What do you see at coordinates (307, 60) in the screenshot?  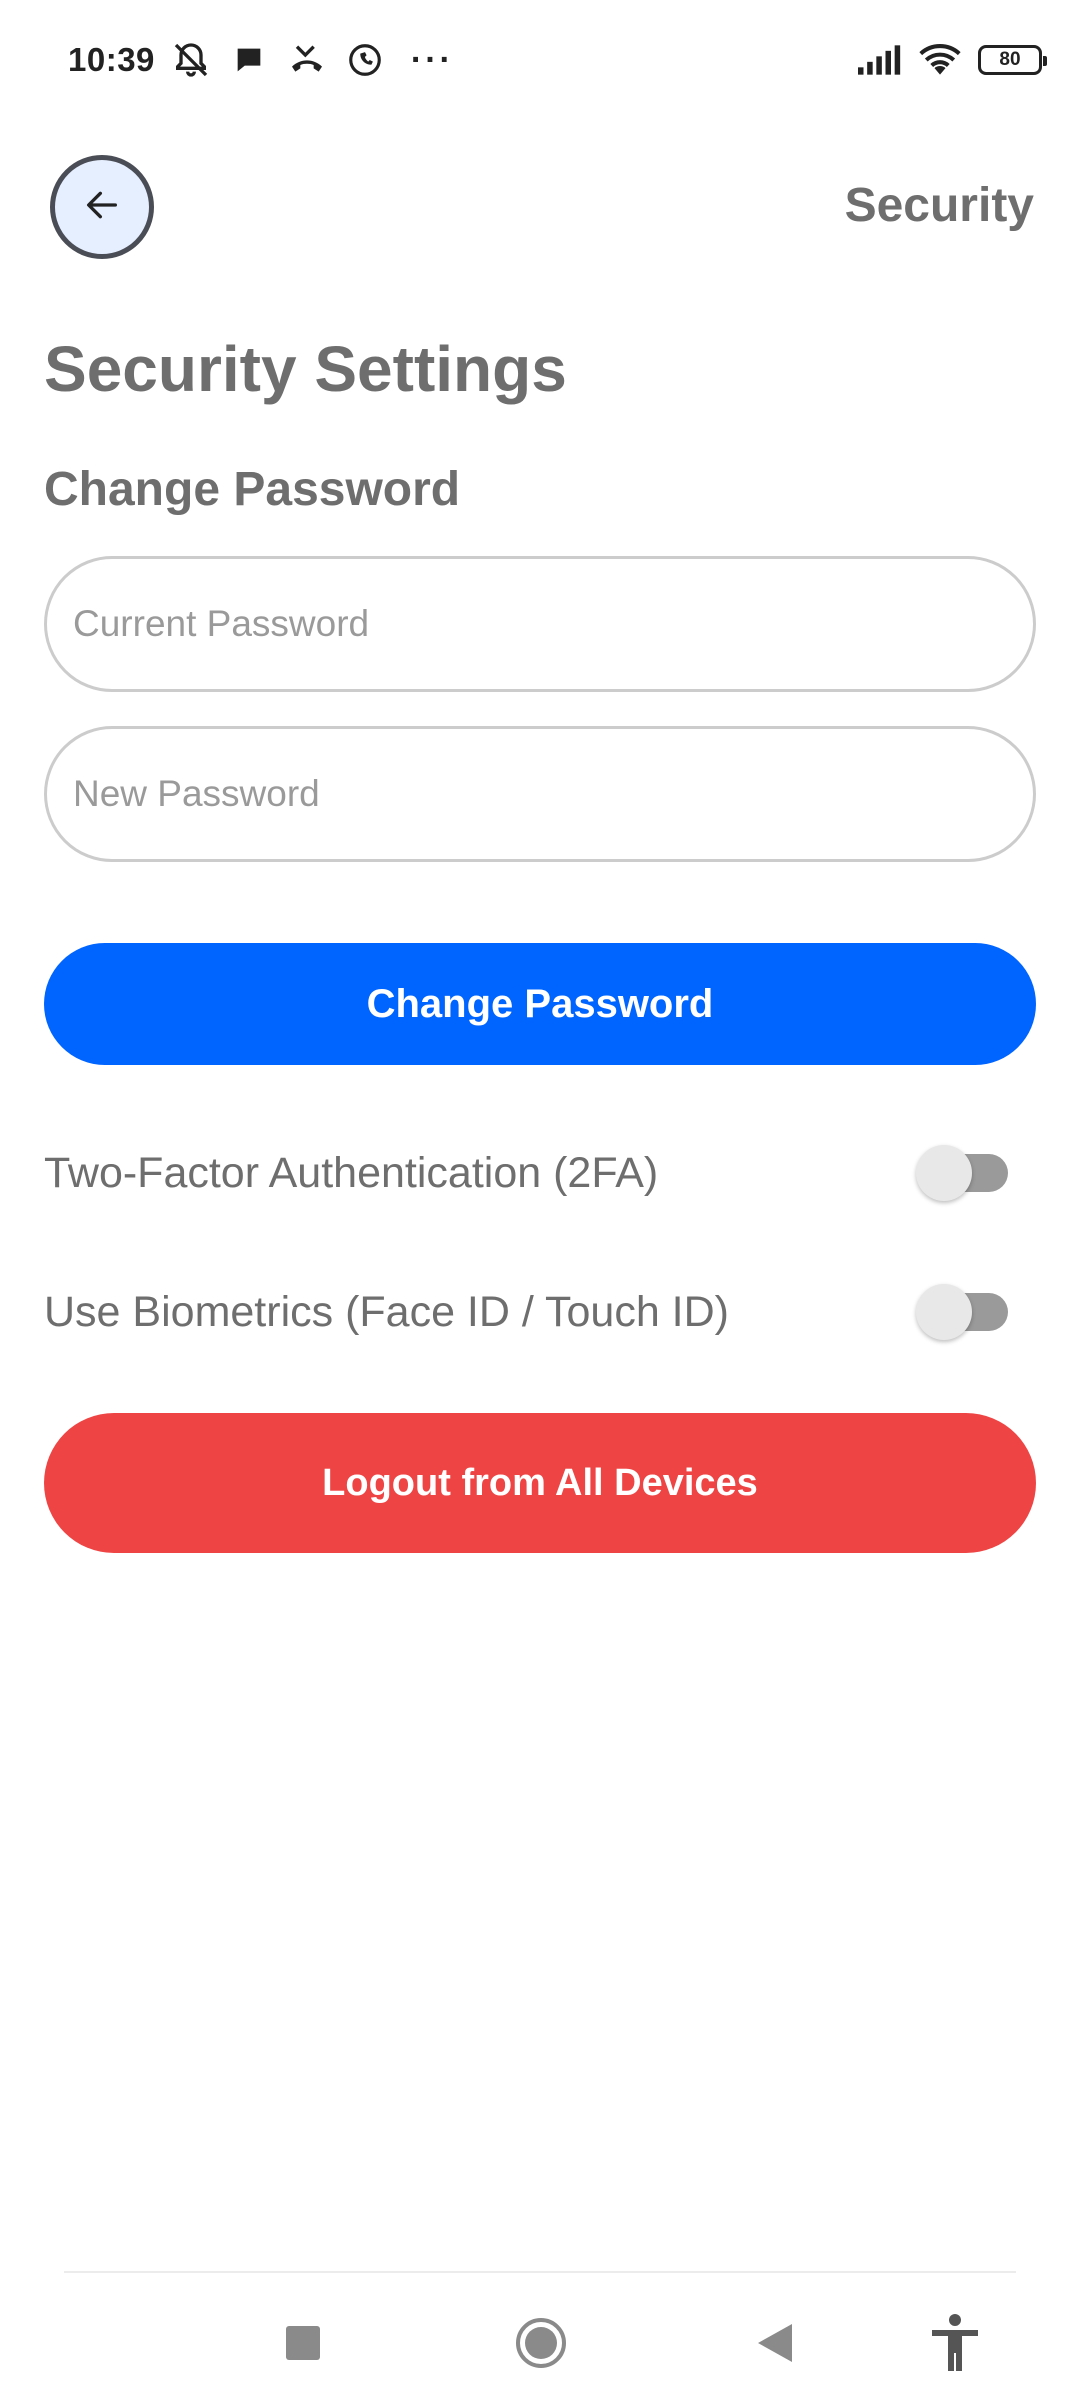 I see `missed-call-icon` at bounding box center [307, 60].